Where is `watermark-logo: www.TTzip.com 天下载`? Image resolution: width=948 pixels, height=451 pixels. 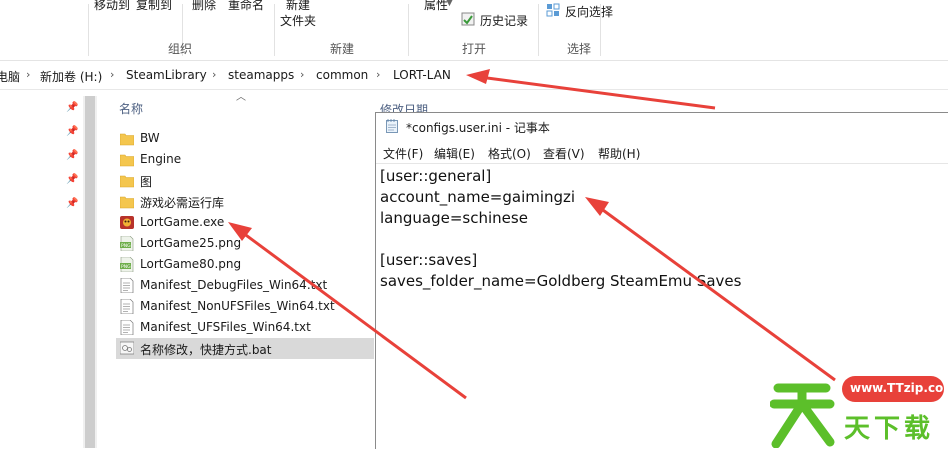
watermark-logo: www.TTzip.com 天下载 is located at coordinates (858, 408).